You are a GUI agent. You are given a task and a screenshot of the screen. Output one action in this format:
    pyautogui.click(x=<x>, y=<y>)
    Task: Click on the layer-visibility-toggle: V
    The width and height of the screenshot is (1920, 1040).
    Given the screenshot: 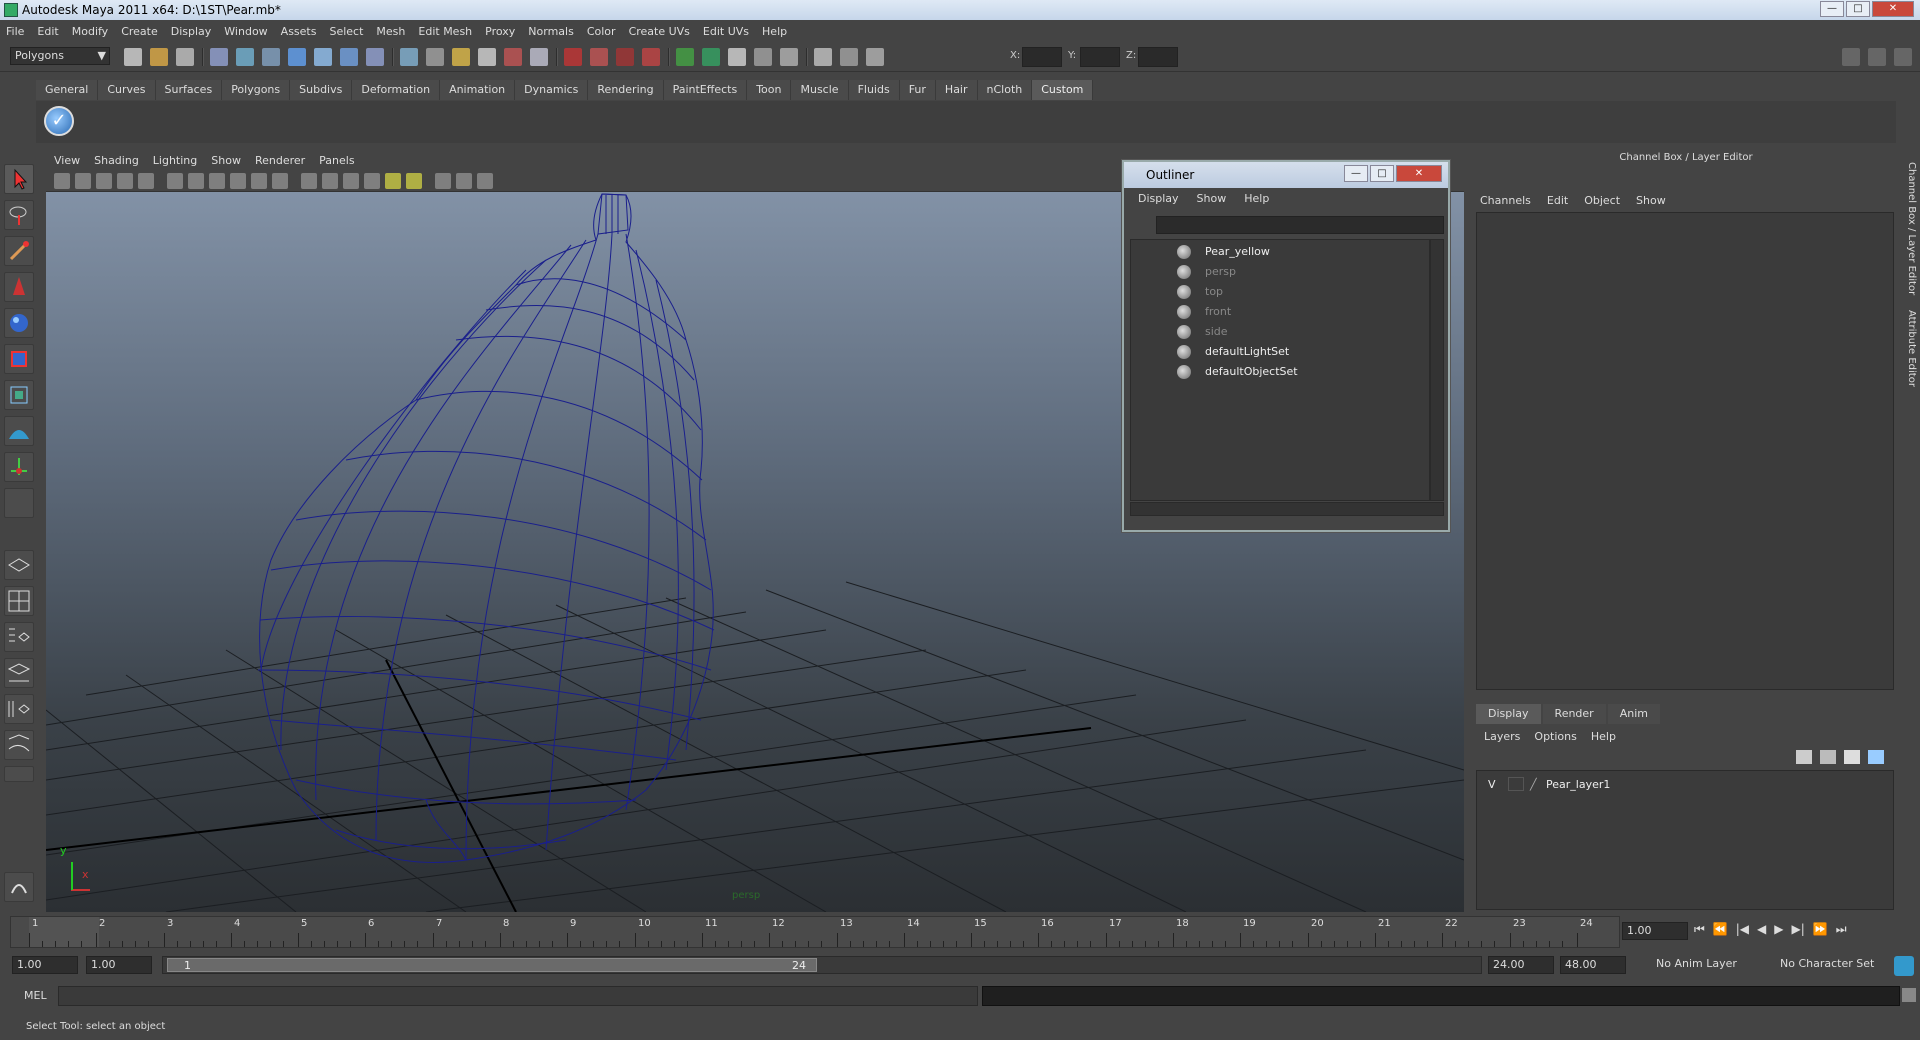 What is the action you would take?
    pyautogui.click(x=1492, y=784)
    